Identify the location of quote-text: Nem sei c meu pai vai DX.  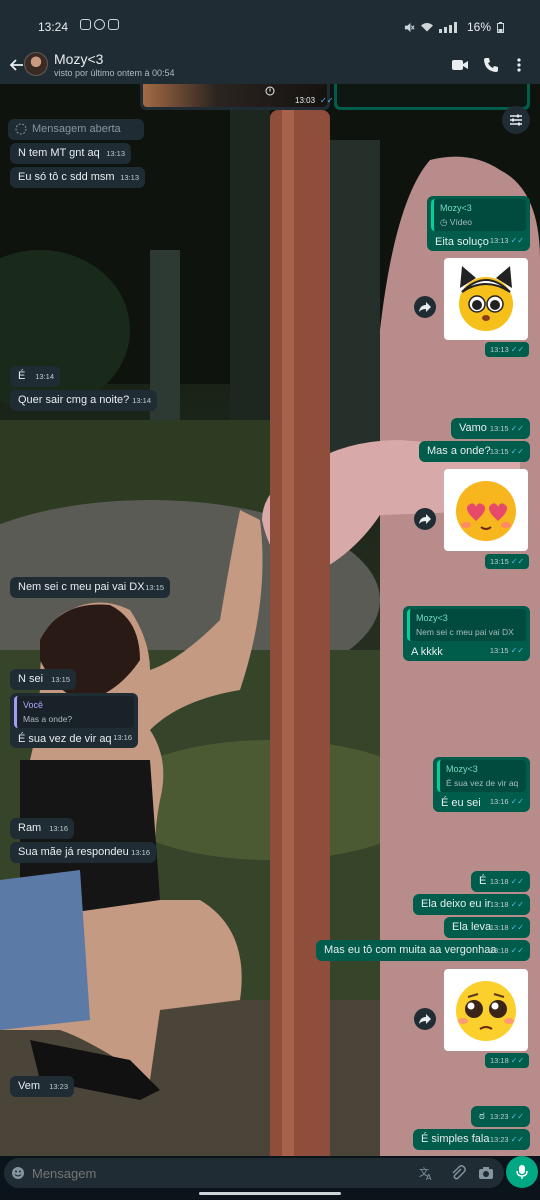
(465, 632).